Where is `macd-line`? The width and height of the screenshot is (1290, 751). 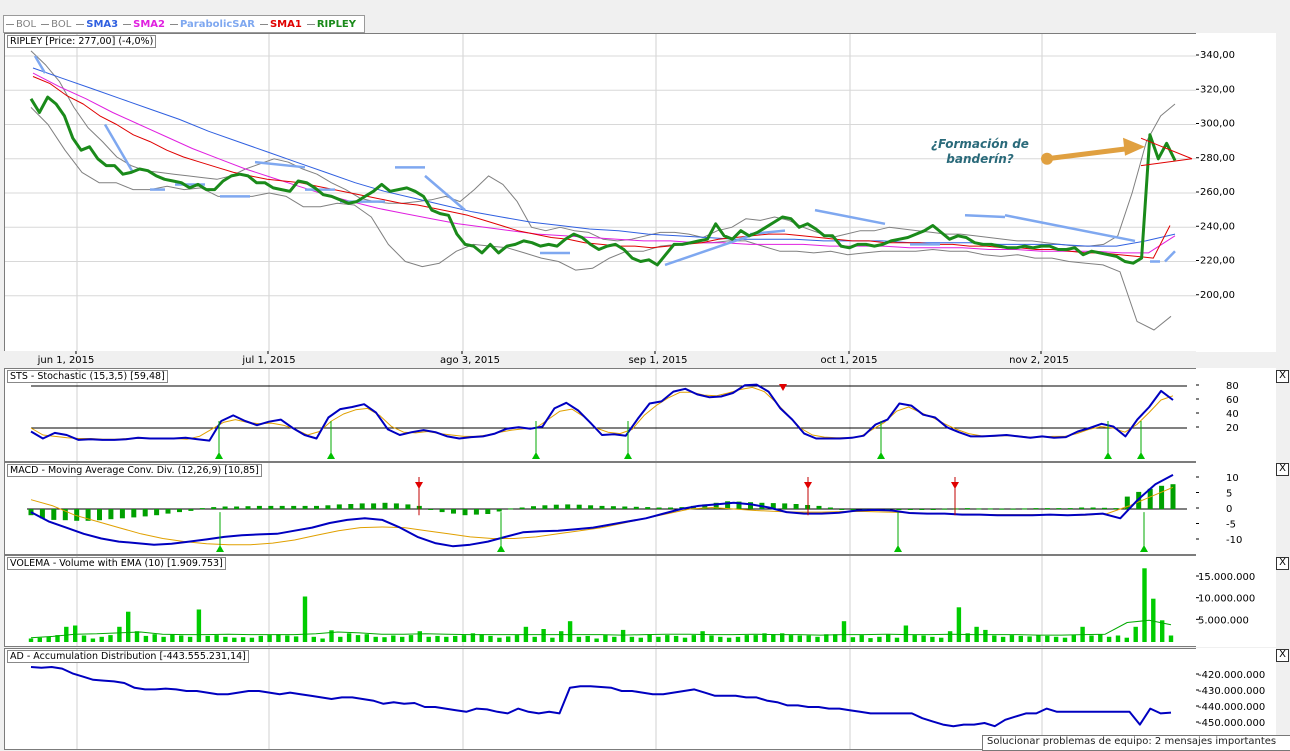 macd-line is located at coordinates (602, 511).